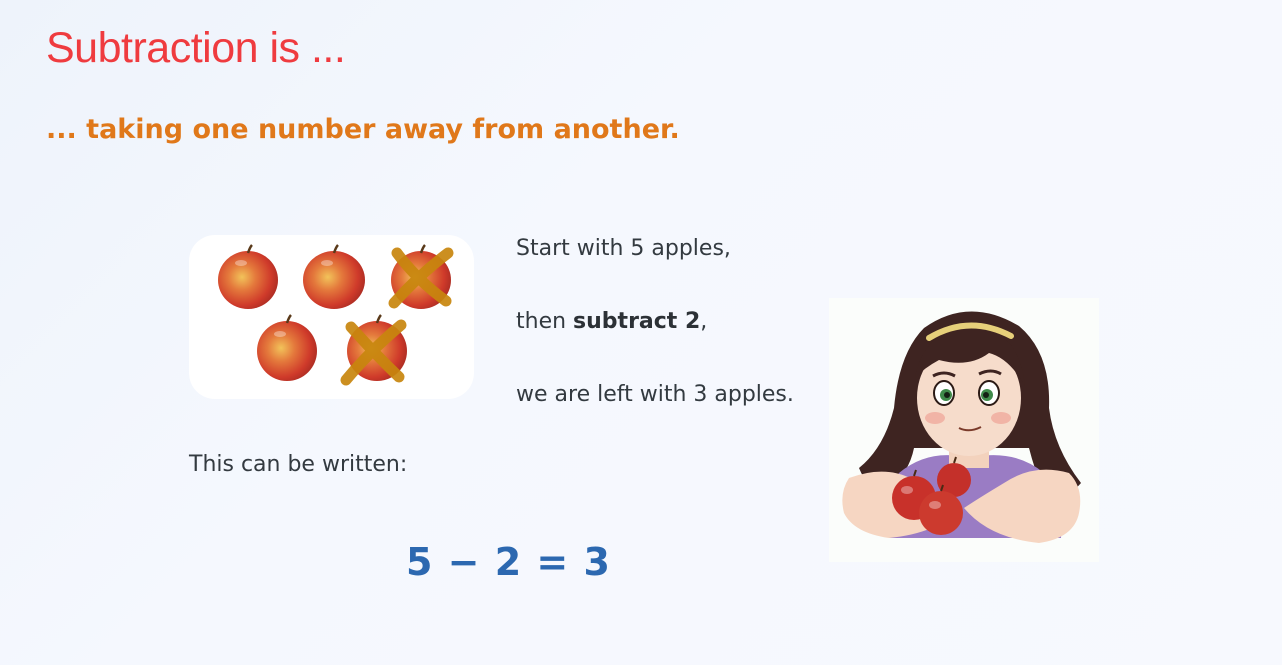  What do you see at coordinates (704, 321) in the screenshot?
I see `step-subtract-suffix: ,` at bounding box center [704, 321].